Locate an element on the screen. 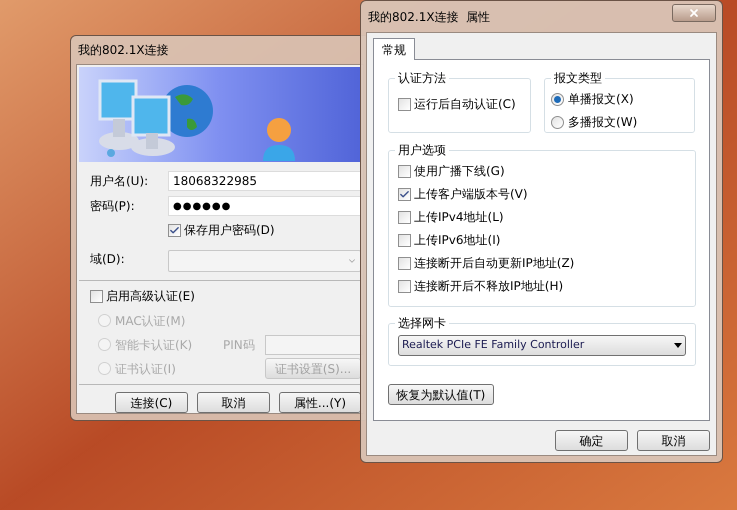 The image size is (737, 510). restore-defaults-button: 恢复为默认值(T) is located at coordinates (441, 394).